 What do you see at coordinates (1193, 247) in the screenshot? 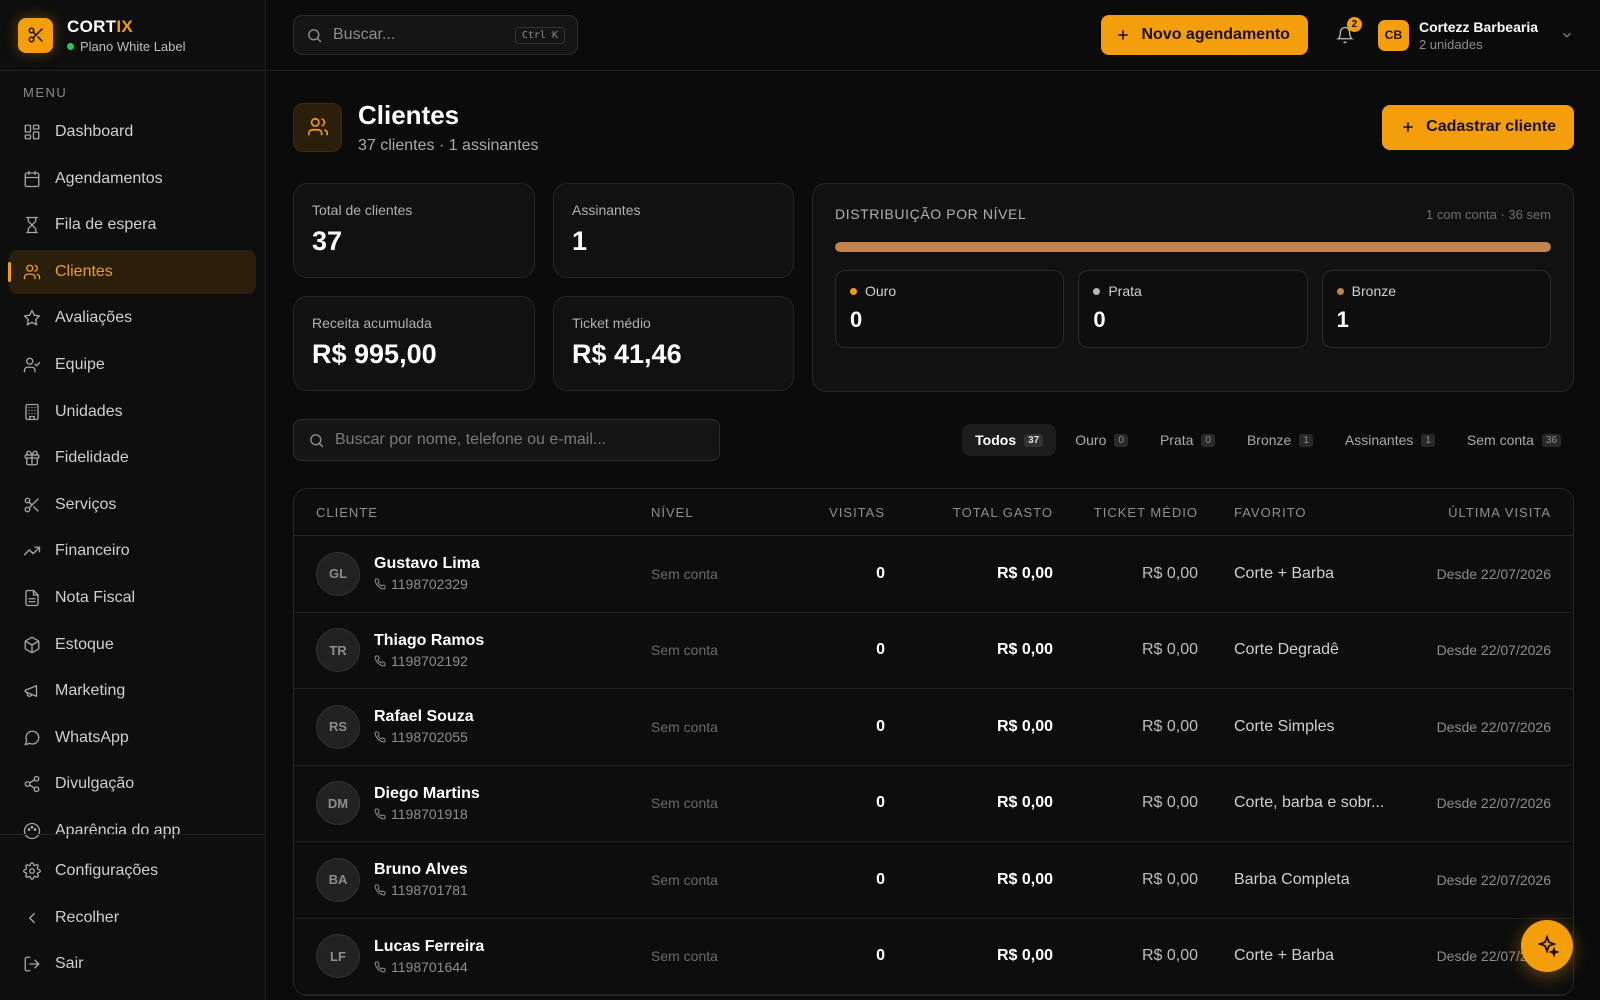
I see `distribution-bar` at bounding box center [1193, 247].